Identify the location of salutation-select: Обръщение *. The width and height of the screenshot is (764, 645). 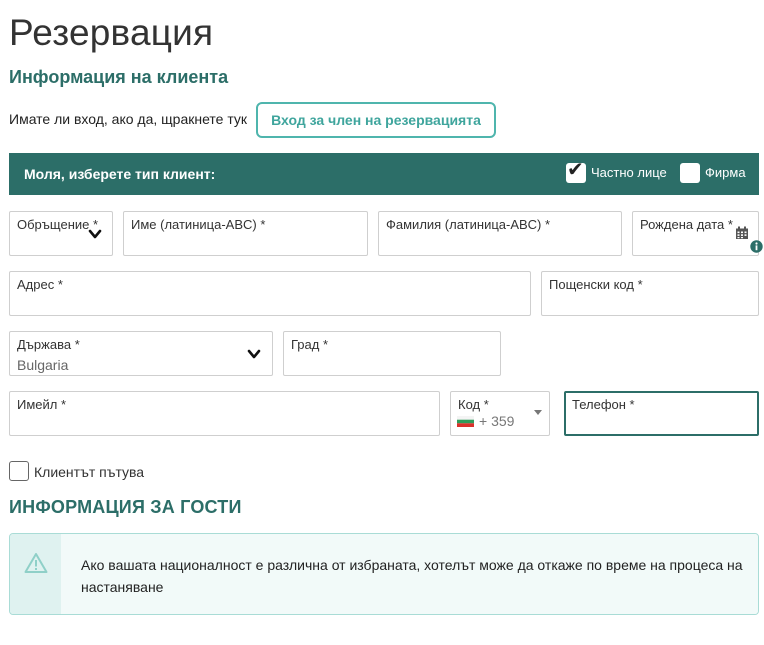
(61, 233).